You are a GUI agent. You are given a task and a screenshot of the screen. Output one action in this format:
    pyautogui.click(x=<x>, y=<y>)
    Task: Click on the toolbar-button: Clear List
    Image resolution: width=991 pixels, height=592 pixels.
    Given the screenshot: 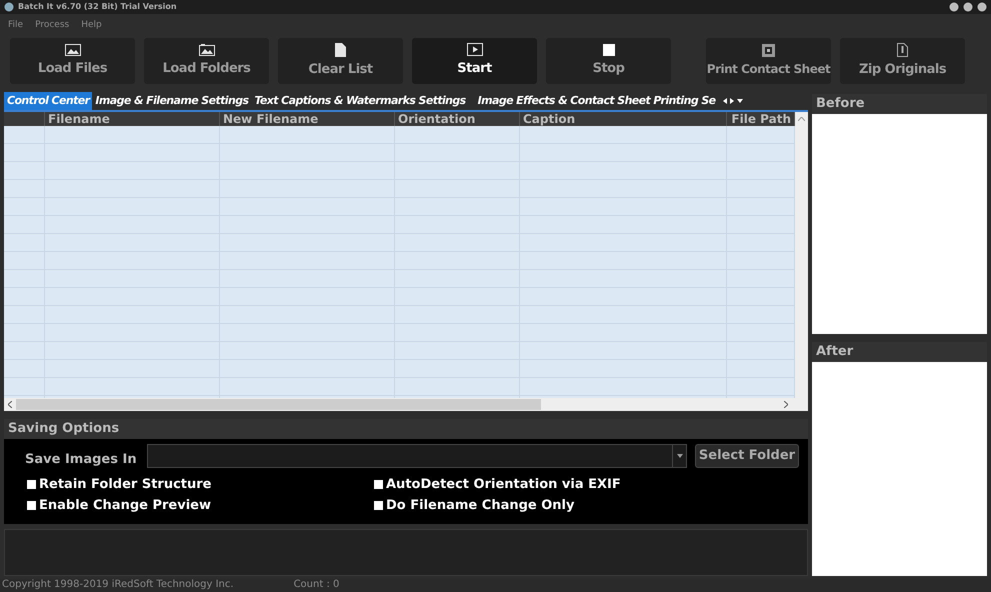 What is the action you would take?
    pyautogui.click(x=340, y=61)
    